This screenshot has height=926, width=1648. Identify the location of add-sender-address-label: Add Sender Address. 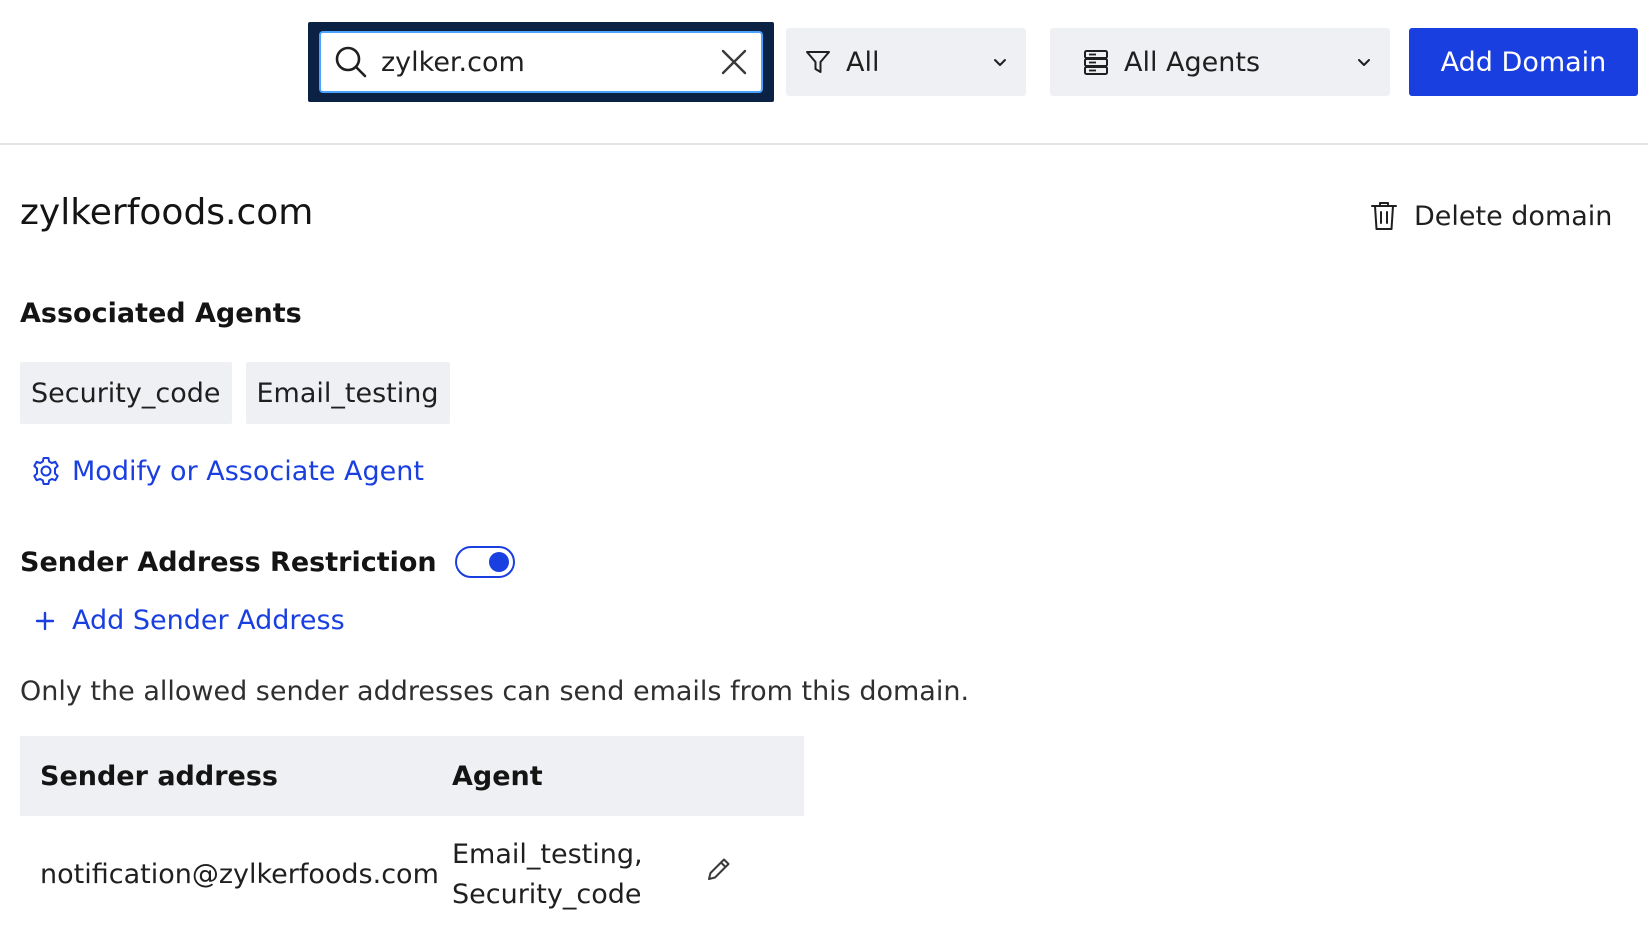
(208, 620).